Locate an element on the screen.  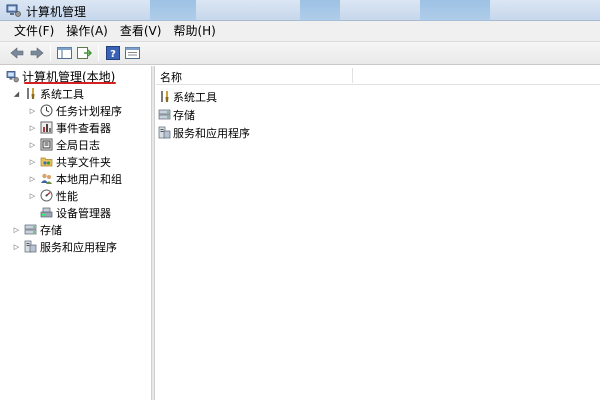
menu-file: 文件(F) is located at coordinates (34, 31).